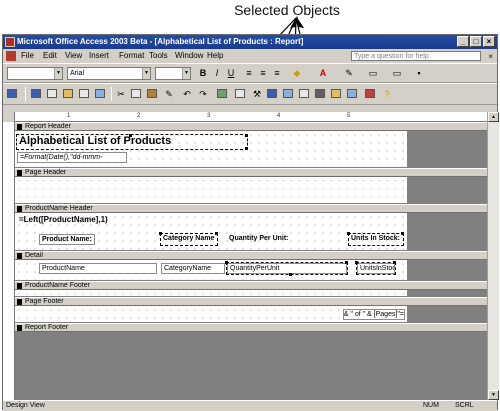 The height and width of the screenshot is (411, 500). What do you see at coordinates (99, 56) in the screenshot?
I see `menu-insert: Insert` at bounding box center [99, 56].